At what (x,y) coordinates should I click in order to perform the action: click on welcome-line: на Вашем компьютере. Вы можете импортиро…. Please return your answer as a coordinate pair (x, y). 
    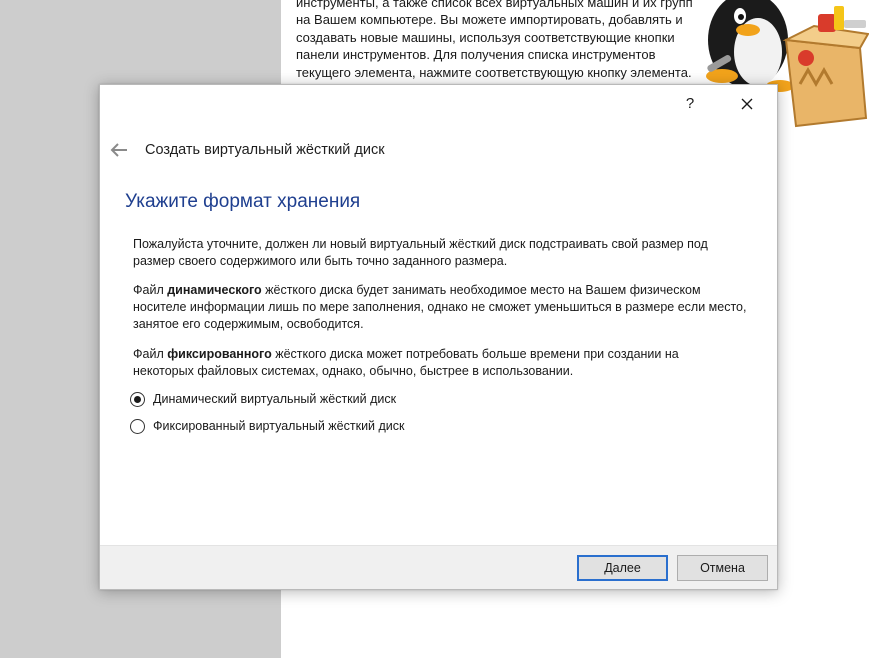
    Looking at the image, I should click on (489, 20).